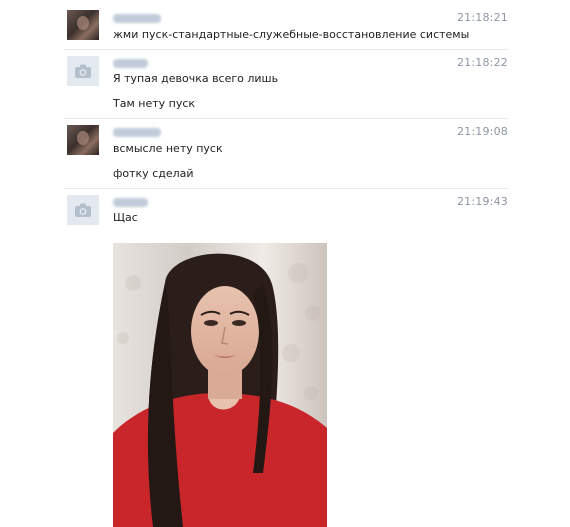  What do you see at coordinates (482, 201) in the screenshot?
I see `message-time: 21:19:43` at bounding box center [482, 201].